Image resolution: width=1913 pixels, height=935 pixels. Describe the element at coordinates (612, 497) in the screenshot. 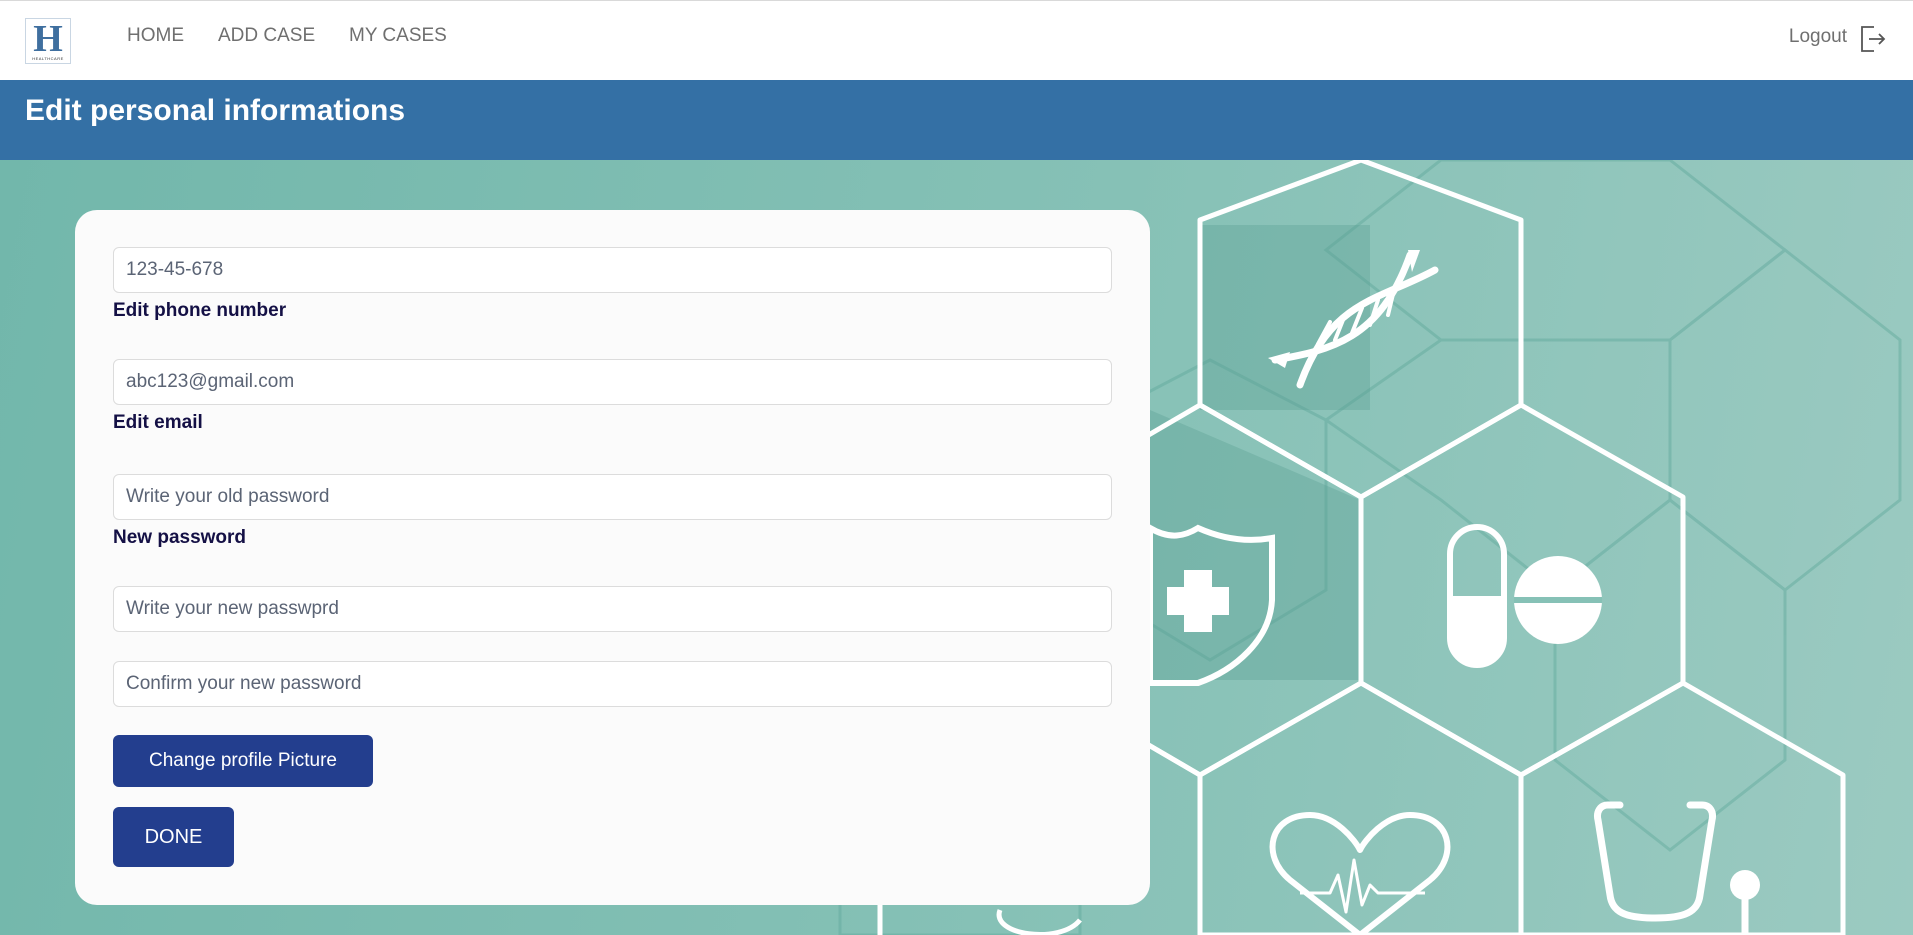

I see `old-password-input` at that location.